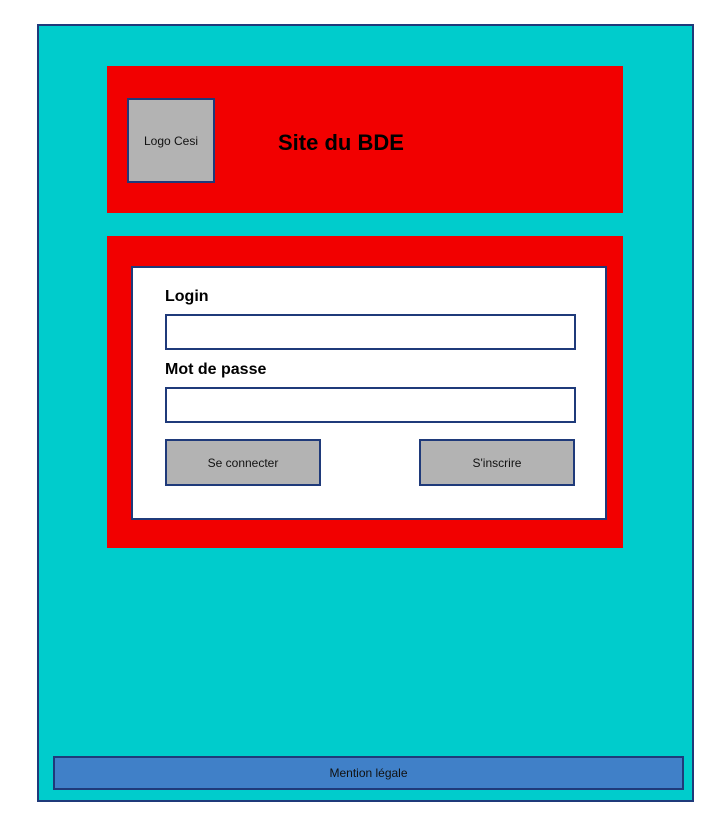 This screenshot has width=723, height=835. I want to click on connect-button: Se connecter, so click(243, 462).